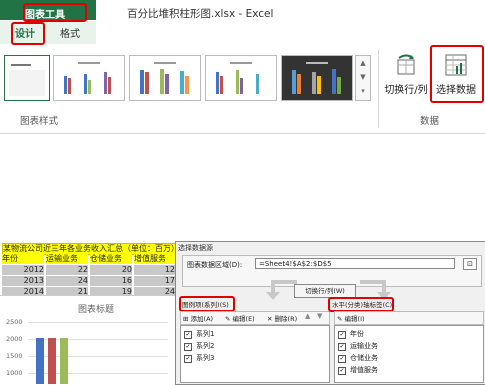 Image resolution: width=485 pixels, height=385 pixels. Describe the element at coordinates (456, 65) in the screenshot. I see `select-data-icon` at that location.